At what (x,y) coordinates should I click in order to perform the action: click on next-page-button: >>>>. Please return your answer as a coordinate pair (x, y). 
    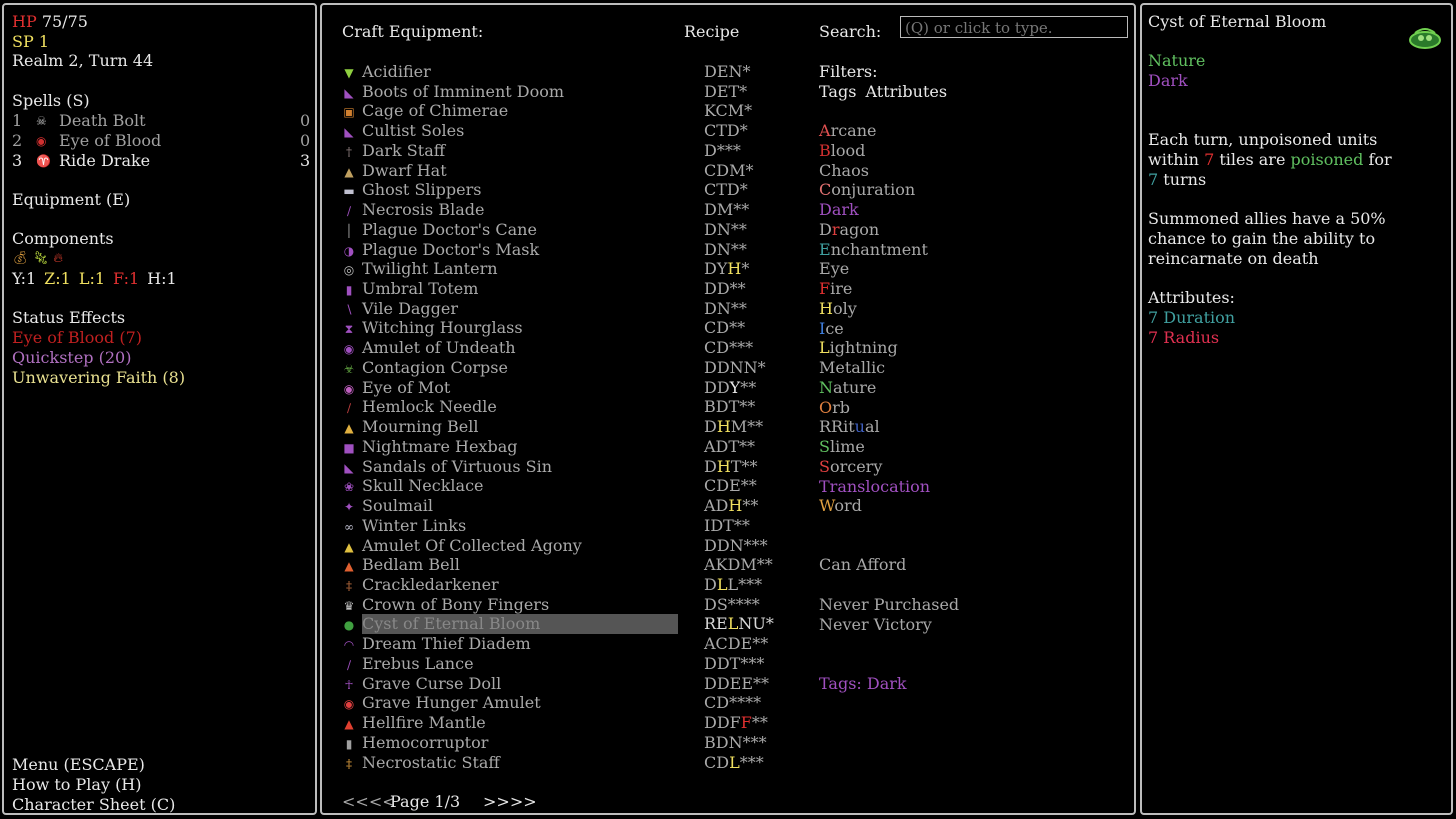
    Looking at the image, I should click on (510, 802).